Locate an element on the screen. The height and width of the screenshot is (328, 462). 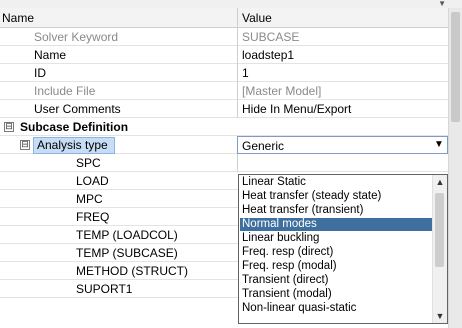
dropdown-option: Non-linear quasi-static is located at coordinates (337, 308).